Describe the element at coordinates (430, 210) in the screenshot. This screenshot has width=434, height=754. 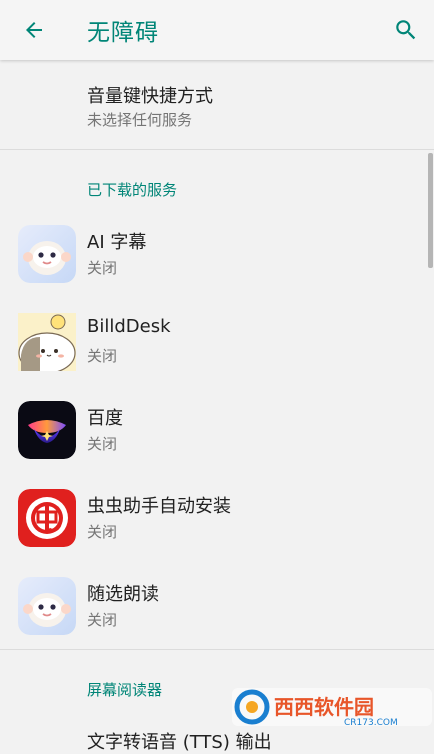
I see `scrollbar` at that location.